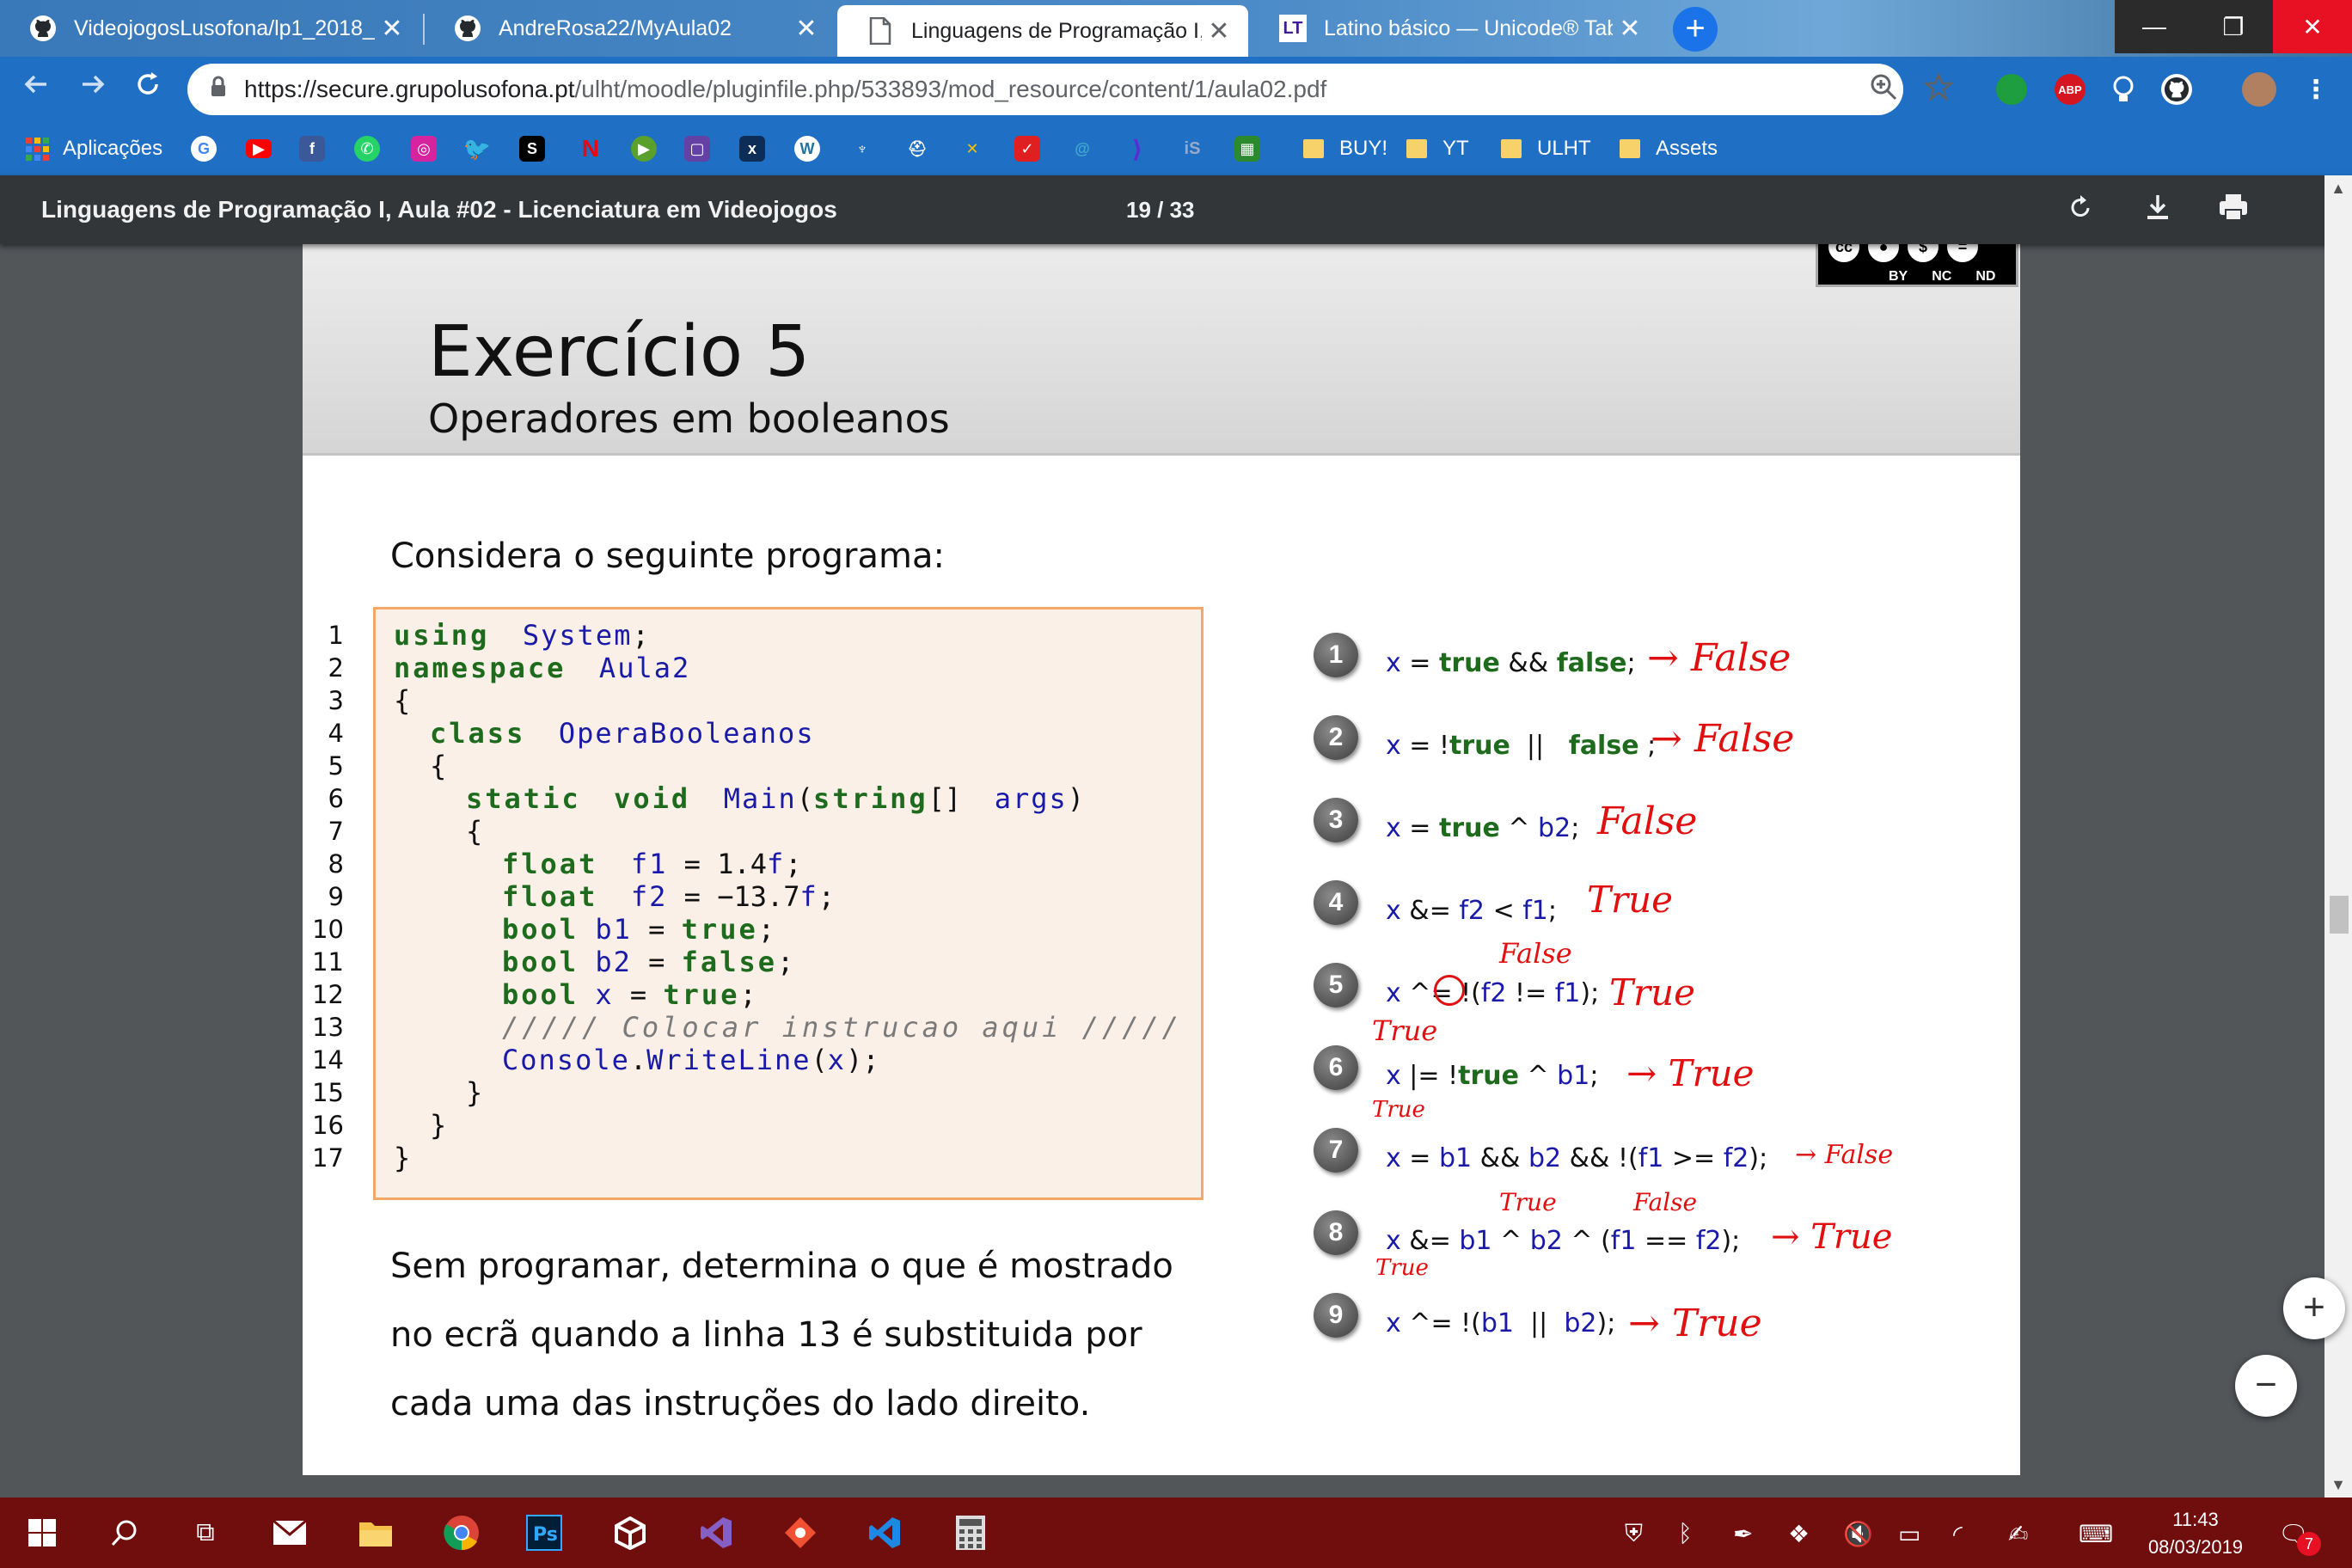 This screenshot has width=2352, height=1568. I want to click on mail-icon, so click(289, 1532).